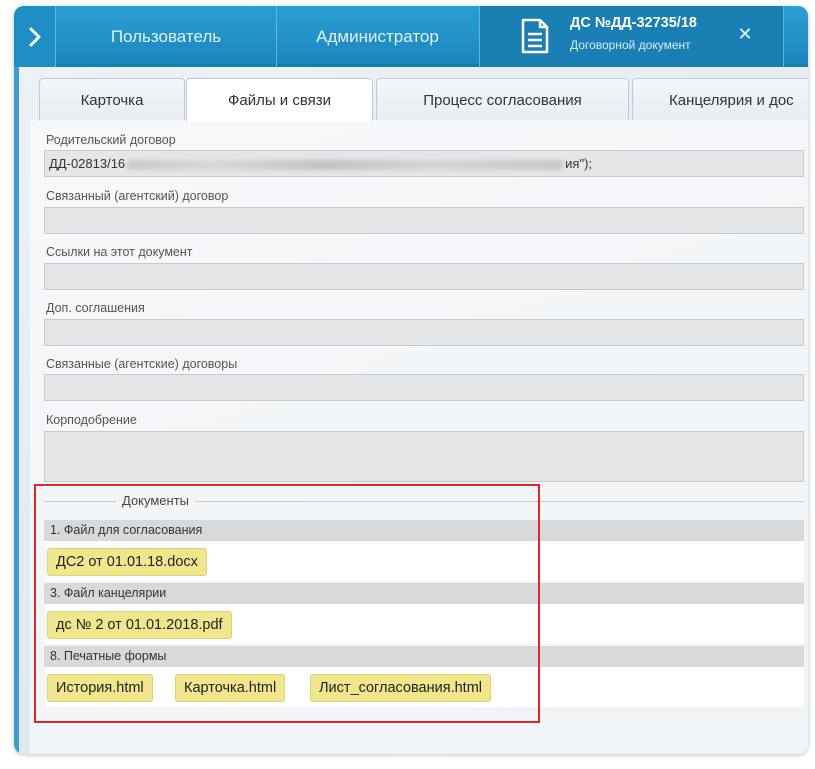 This screenshot has width=815, height=769. Describe the element at coordinates (424, 530) in the screenshot. I see `section-approval-file: 1. Файл для согласования` at that location.